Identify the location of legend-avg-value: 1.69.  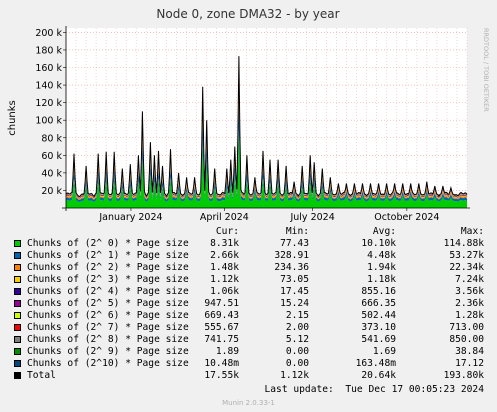
(384, 351).